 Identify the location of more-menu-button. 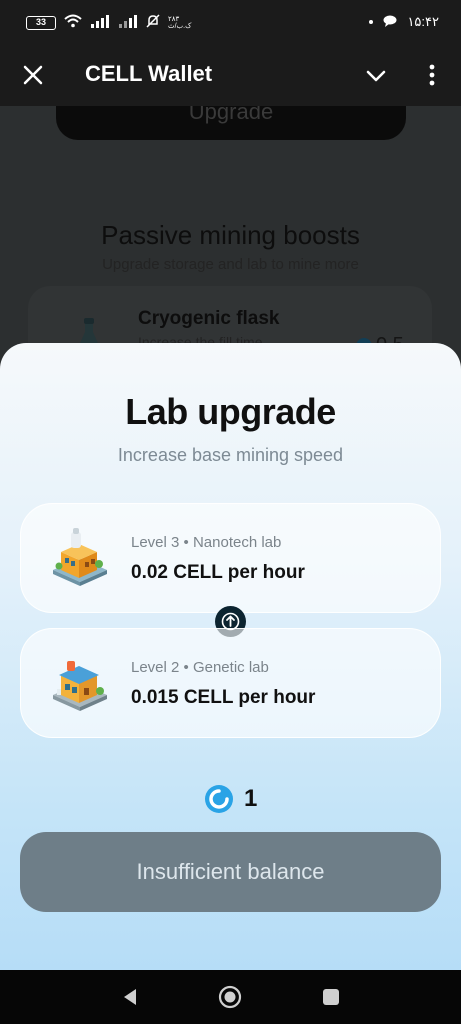
(432, 75).